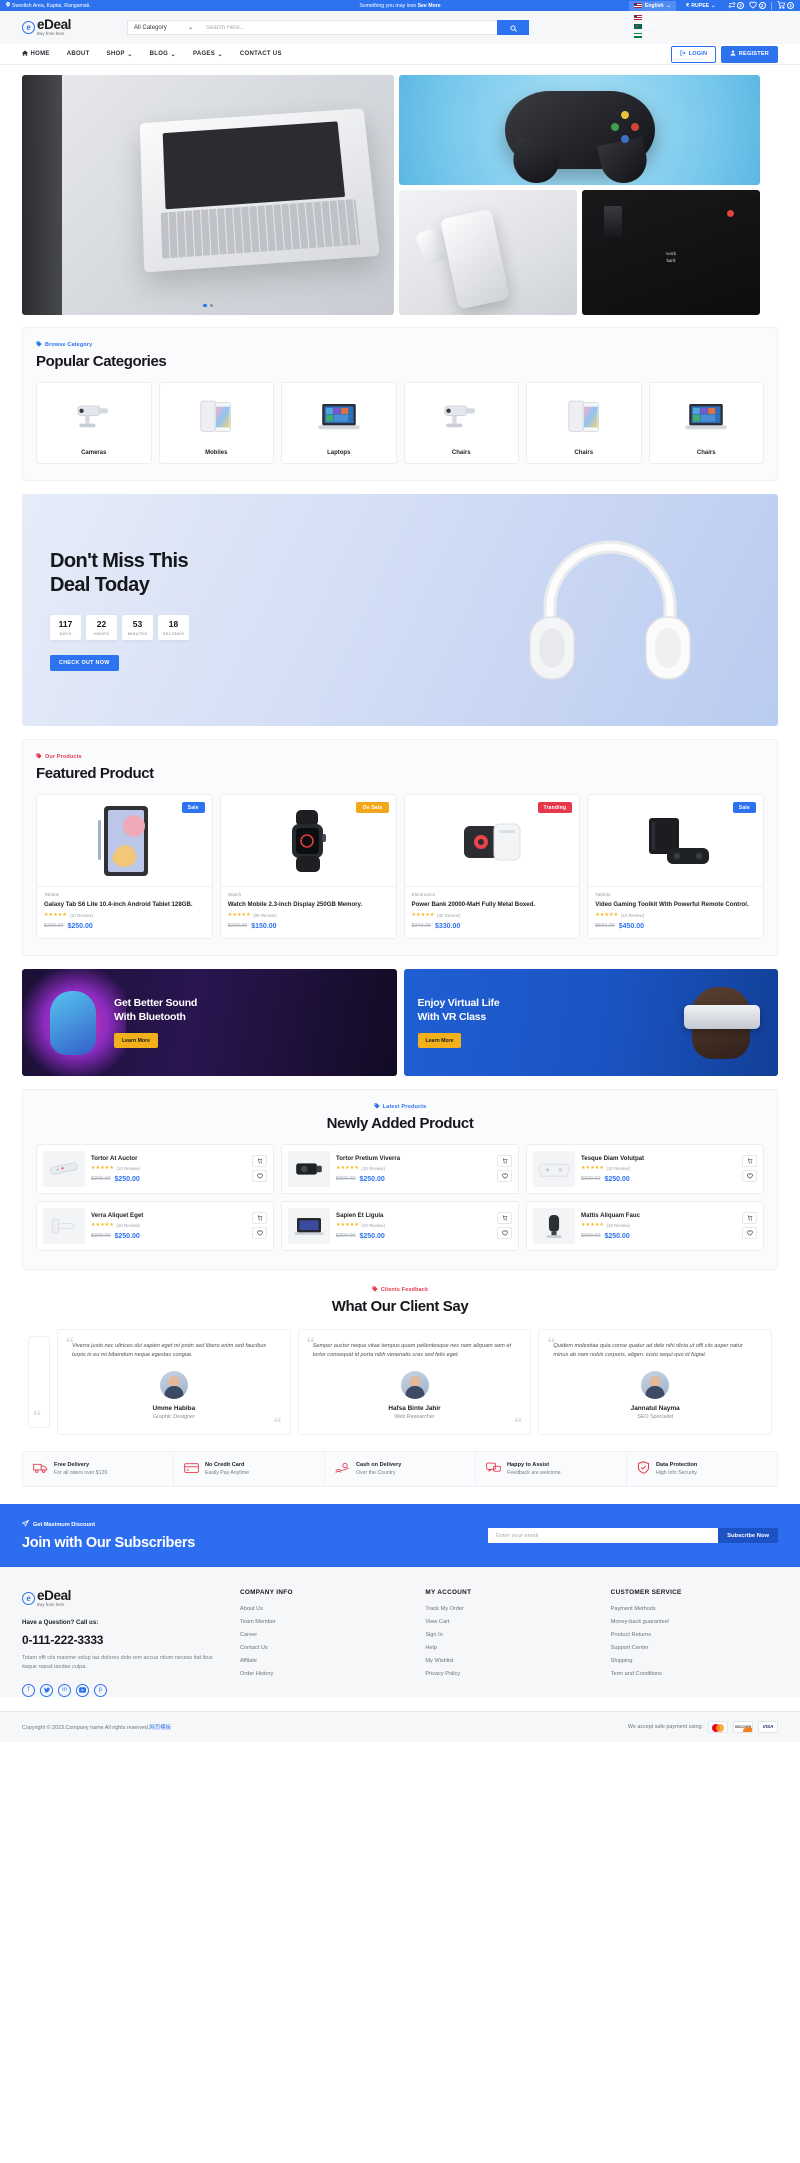 This screenshot has width=800, height=2163. What do you see at coordinates (624, 115) in the screenshot?
I see `gamepad-button-yellow` at bounding box center [624, 115].